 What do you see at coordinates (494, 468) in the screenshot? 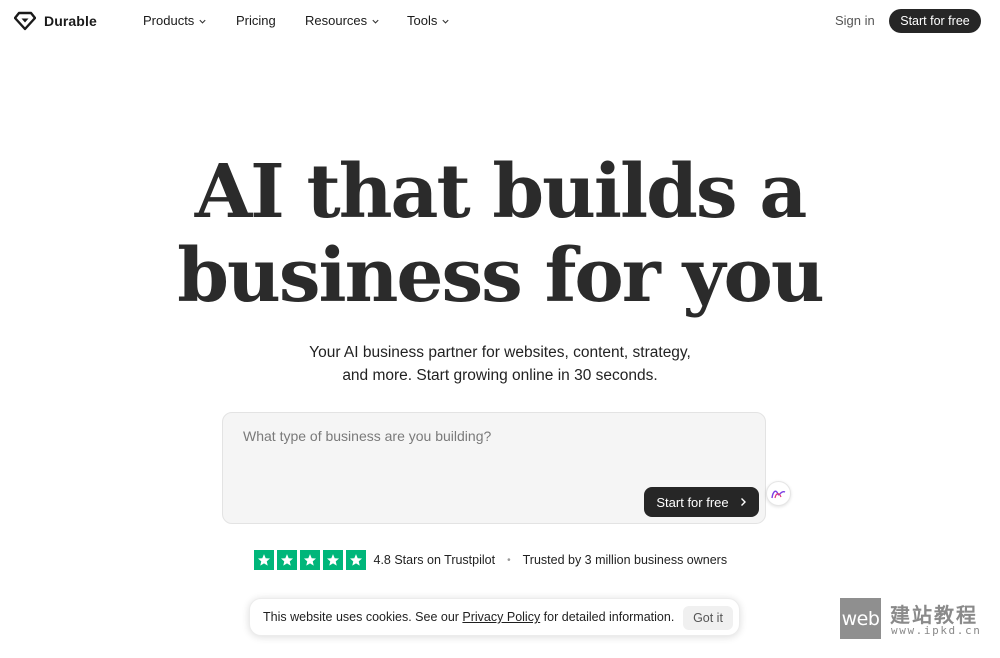
I see `business-prompt-box: Start for free` at bounding box center [494, 468].